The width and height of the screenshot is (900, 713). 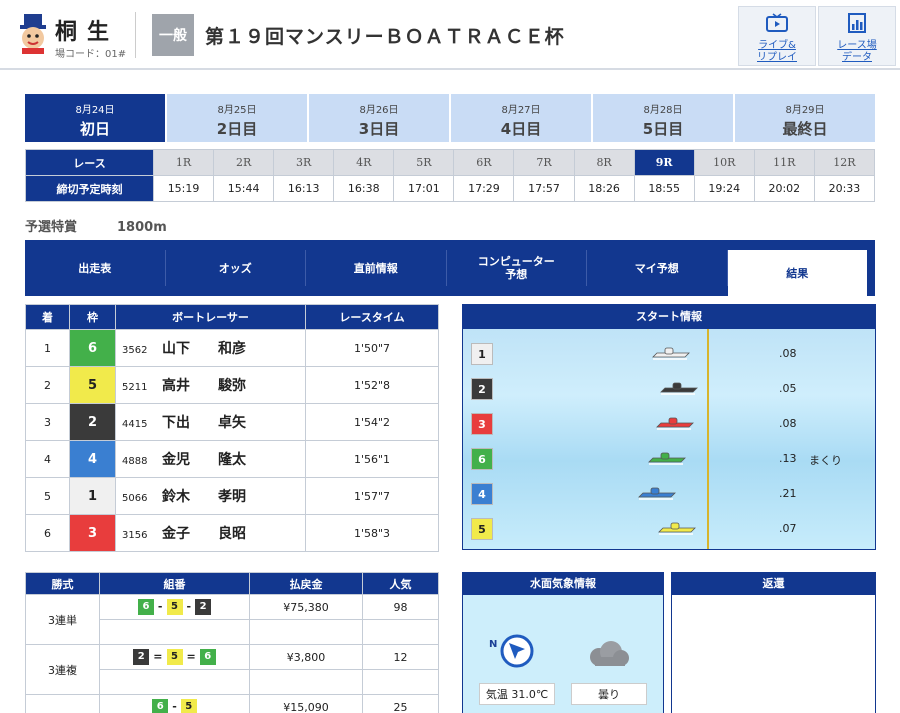 I want to click on day-label: 最終日, so click(x=805, y=129).